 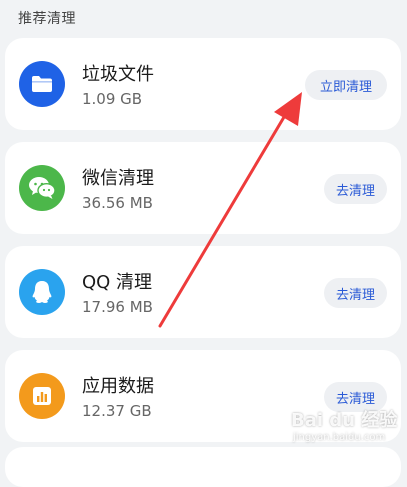 What do you see at coordinates (112, 99) in the screenshot?
I see `item-size: 1.09 GB` at bounding box center [112, 99].